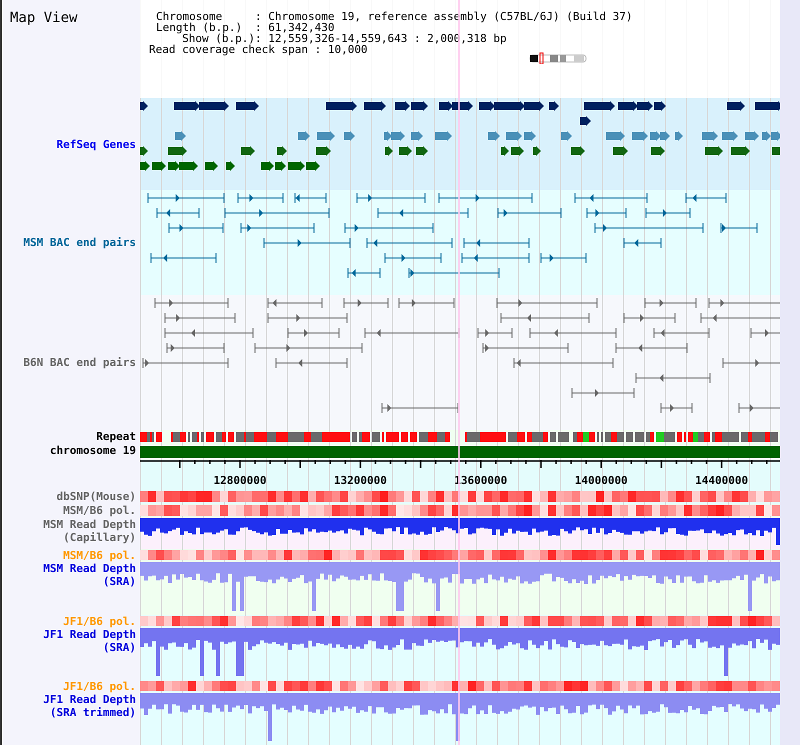  I want to click on track-label: Repeat, so click(116, 437).